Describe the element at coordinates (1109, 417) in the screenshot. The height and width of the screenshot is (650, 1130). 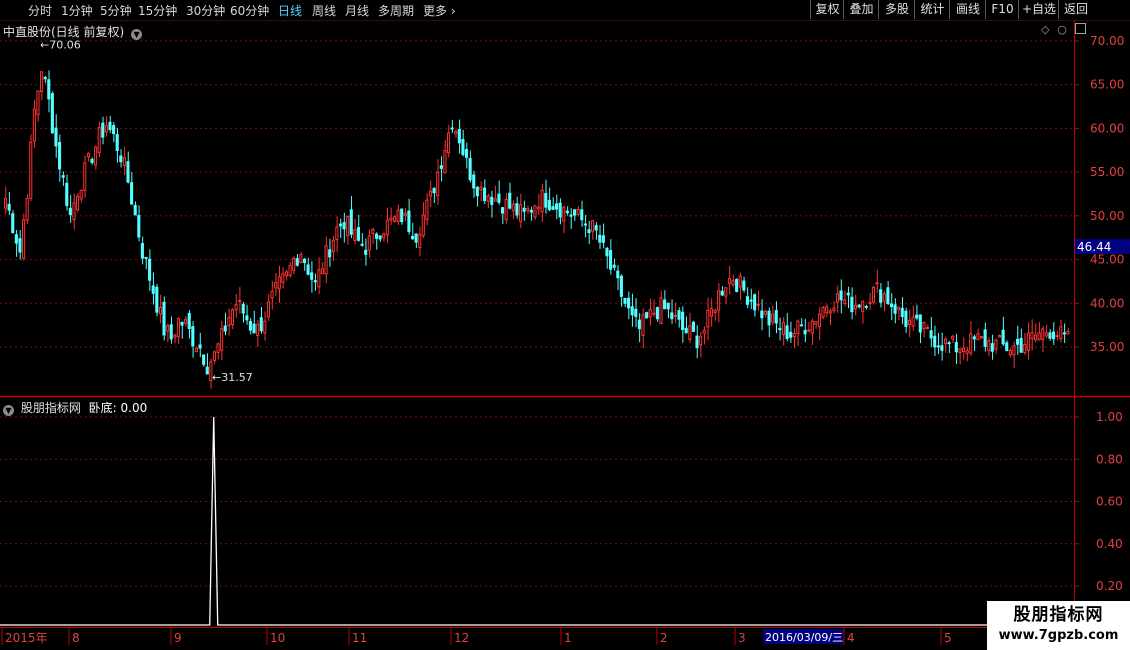
I see `indicator-y-tick-label: 1.00` at that location.